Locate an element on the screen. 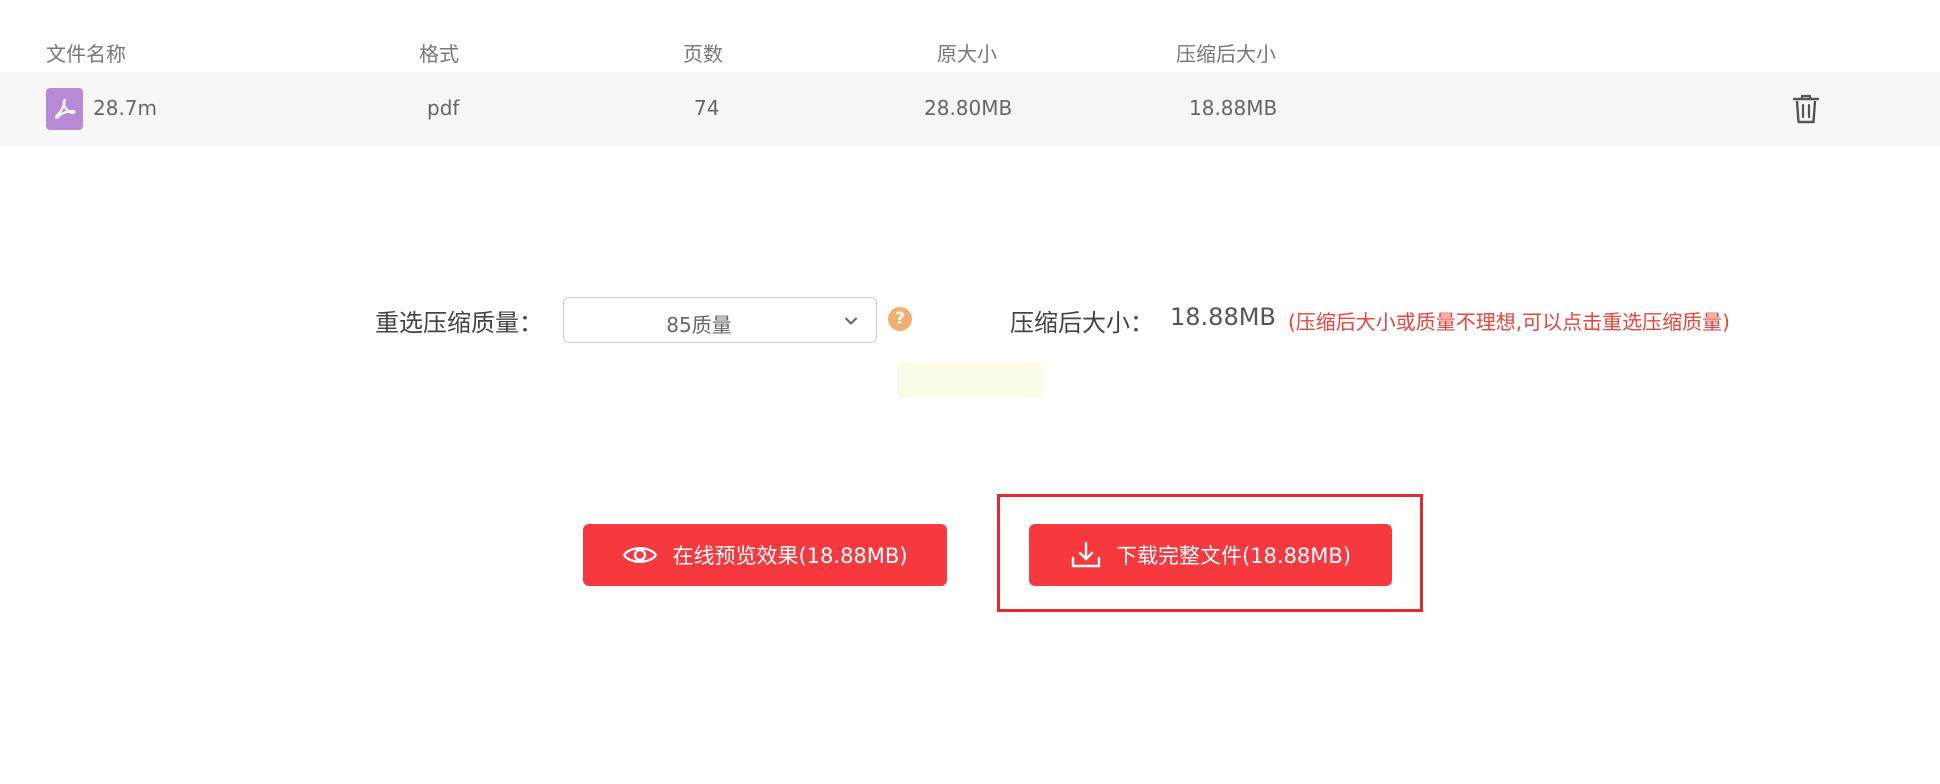  preview-button: 在线预览效果(18.88MB) is located at coordinates (765, 555).